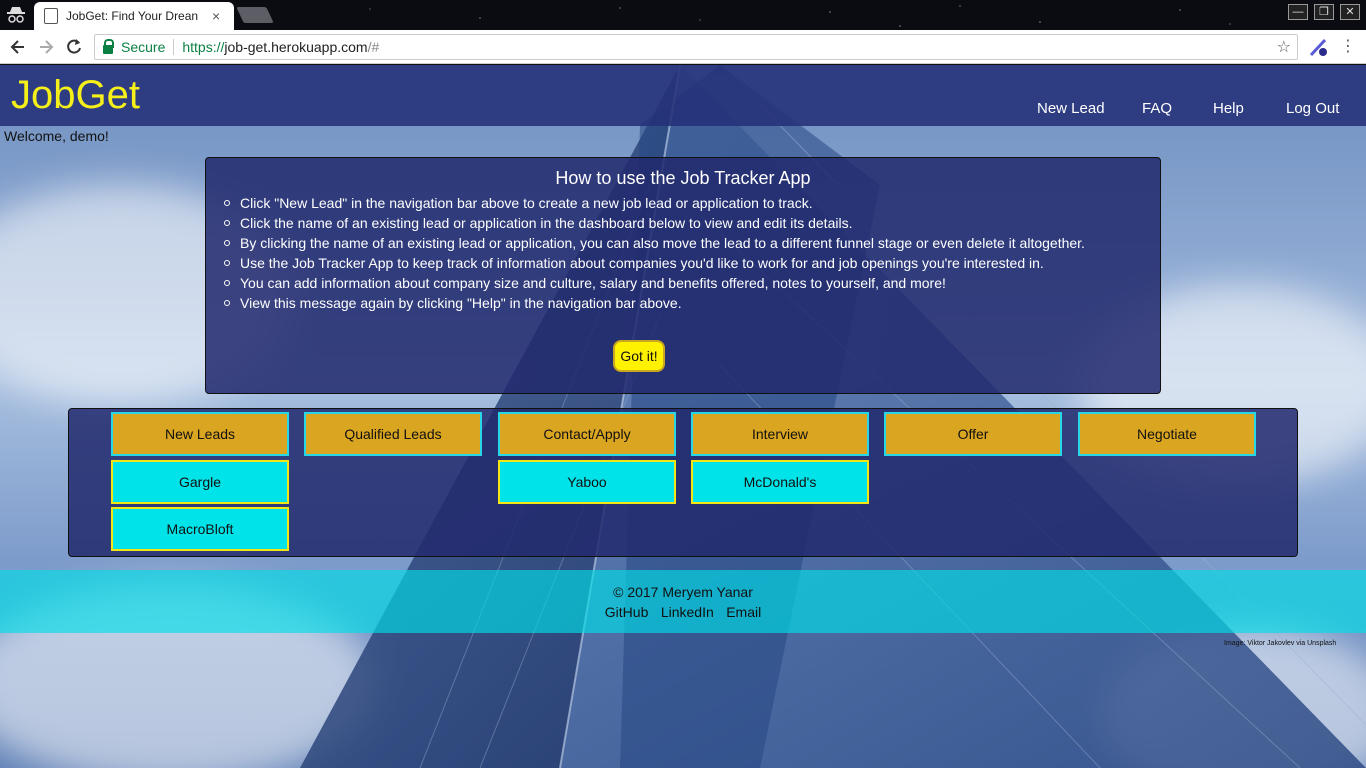 This screenshot has height=768, width=1366. Describe the element at coordinates (46, 47) in the screenshot. I see `forward-arrow-icon` at that location.